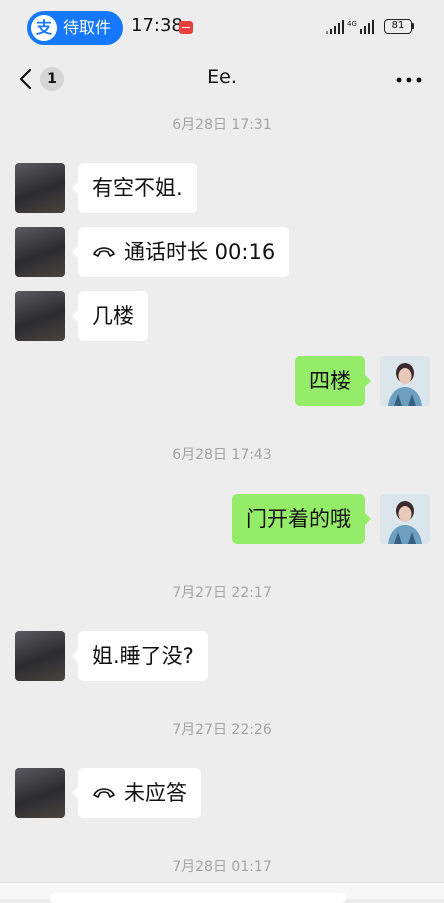 This screenshot has height=903, width=444. I want to click on message-timestamp: 7月27日 22:17, so click(222, 593).